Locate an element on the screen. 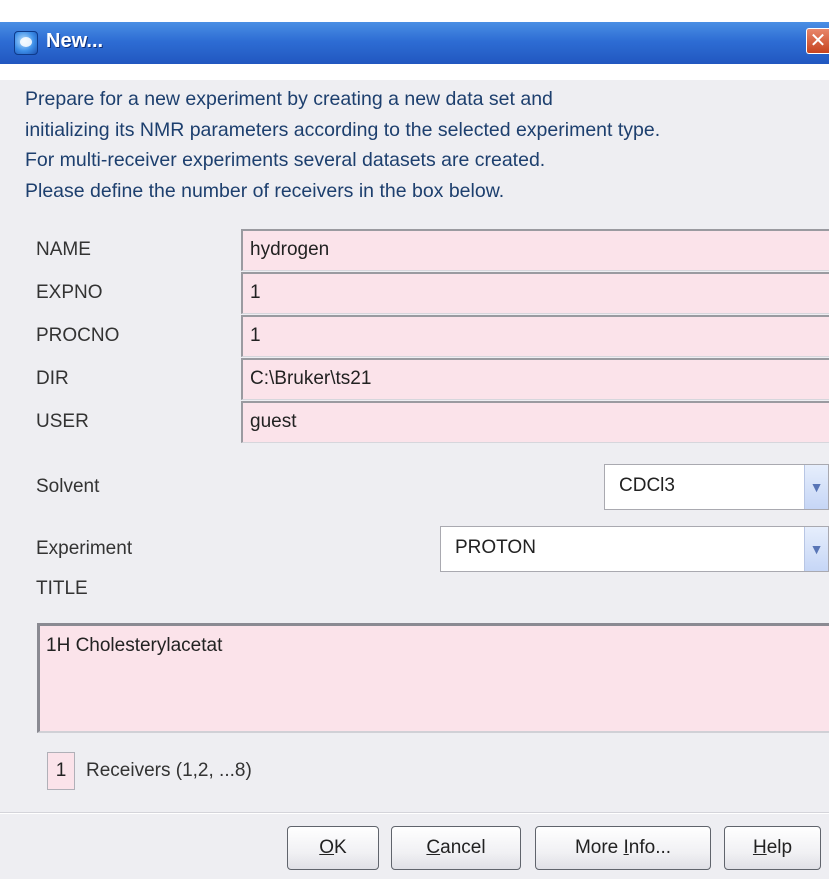 This screenshot has height=879, width=829. ok-button: OK is located at coordinates (333, 848).